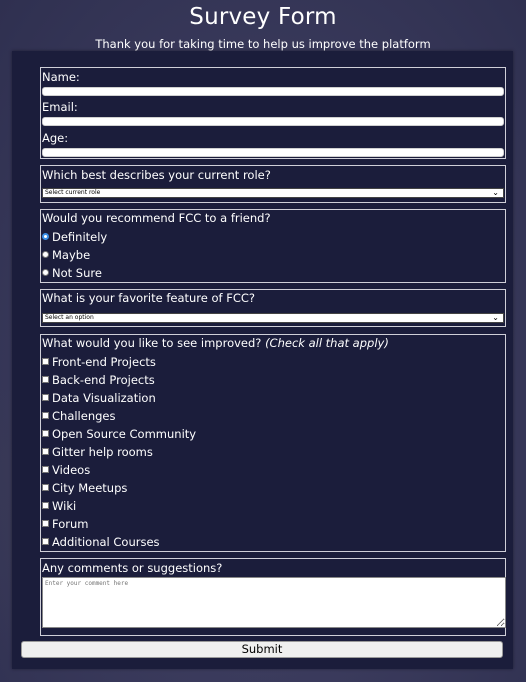  I want to click on improve-option: Videos, so click(66, 470).